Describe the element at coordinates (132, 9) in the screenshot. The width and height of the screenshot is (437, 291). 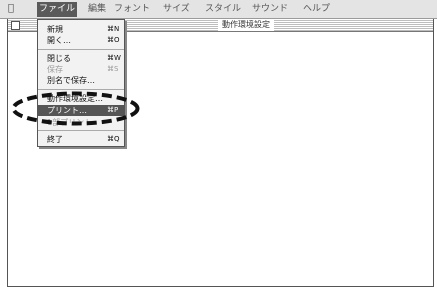
I see `menu-font: フォント` at that location.